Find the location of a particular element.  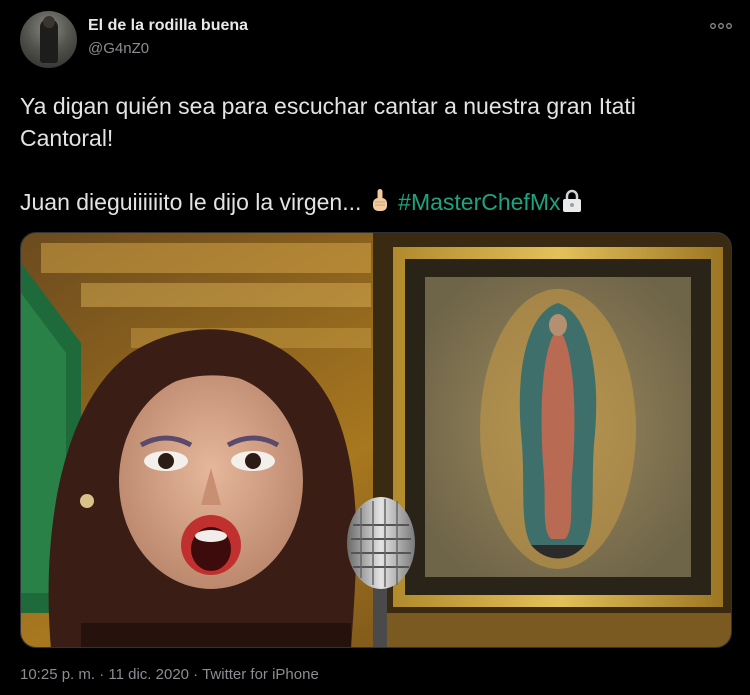

user-display-name: El de la rodilla buena is located at coordinates (168, 26).